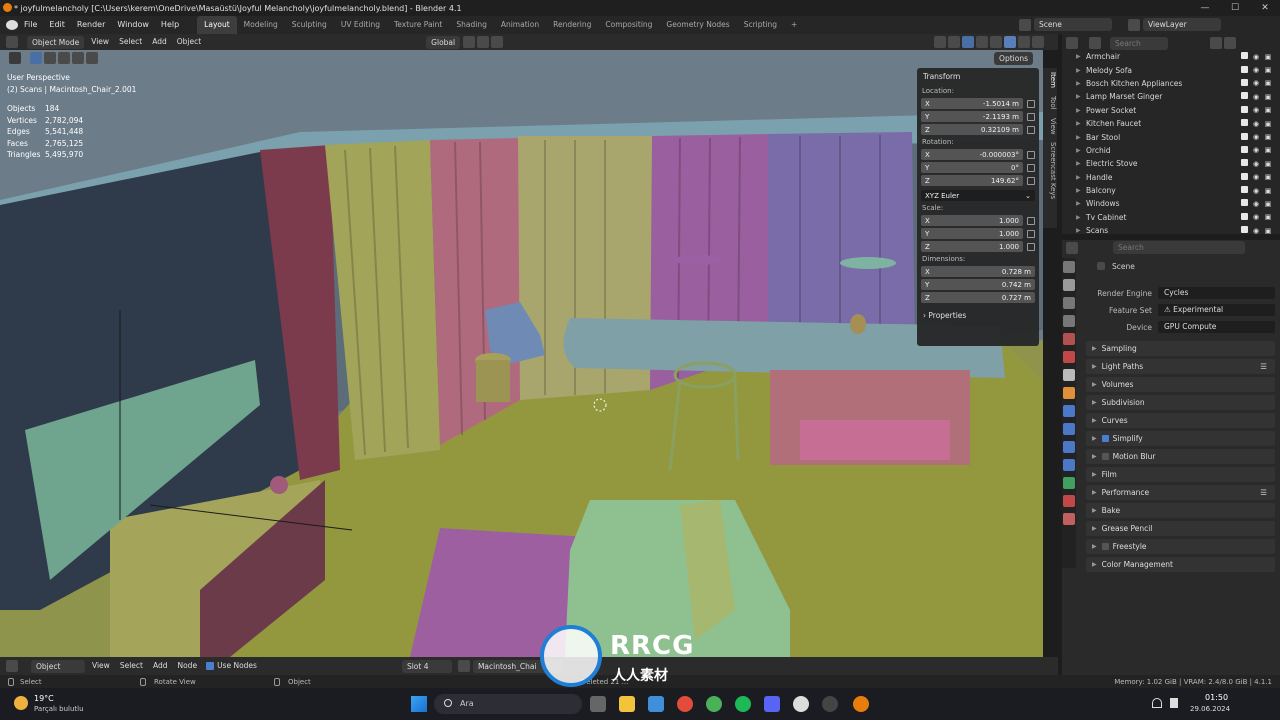 This screenshot has width=1280, height=720. I want to click on outliner-item: ▶ Balcony ◉ ▣, so click(1171, 190).